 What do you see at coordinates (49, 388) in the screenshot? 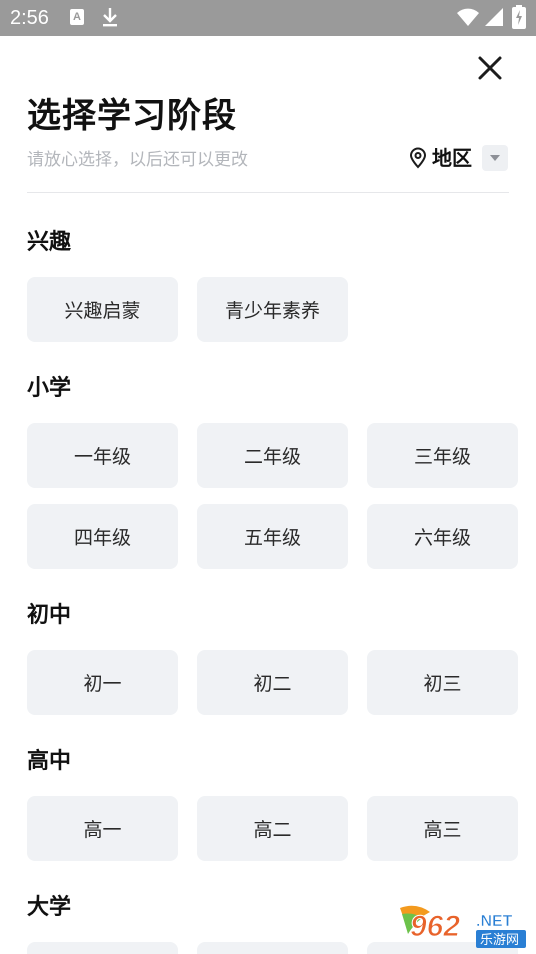
I see `section-title-primary: 小学` at bounding box center [49, 388].